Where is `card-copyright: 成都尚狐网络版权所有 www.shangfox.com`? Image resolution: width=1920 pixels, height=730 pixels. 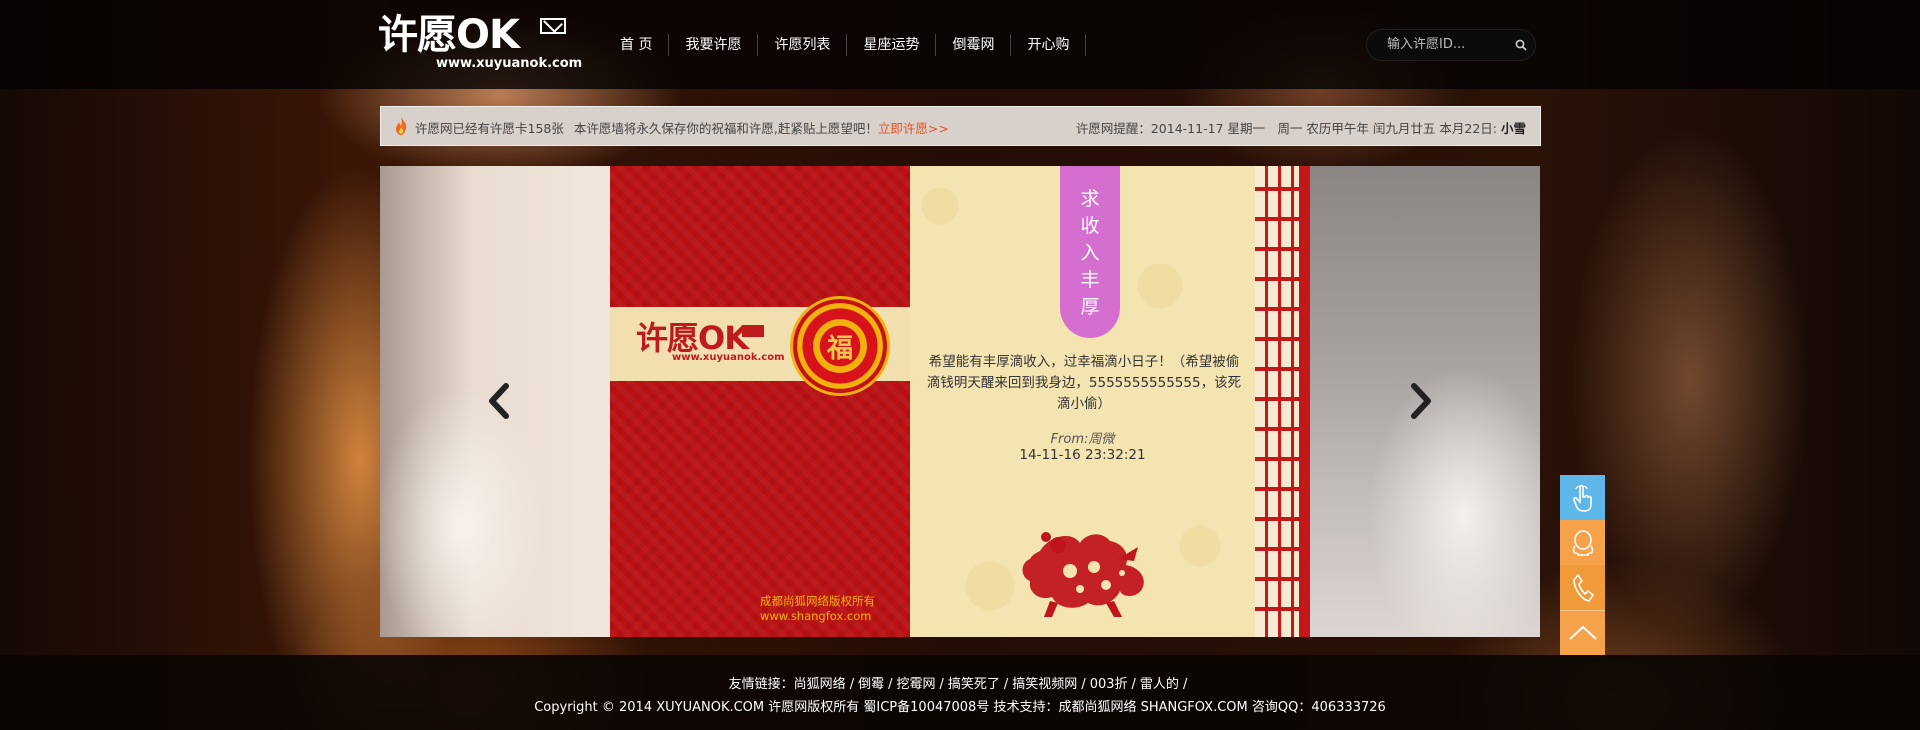 card-copyright: 成都尚狐网络版权所有 www.shangfox.com is located at coordinates (817, 609).